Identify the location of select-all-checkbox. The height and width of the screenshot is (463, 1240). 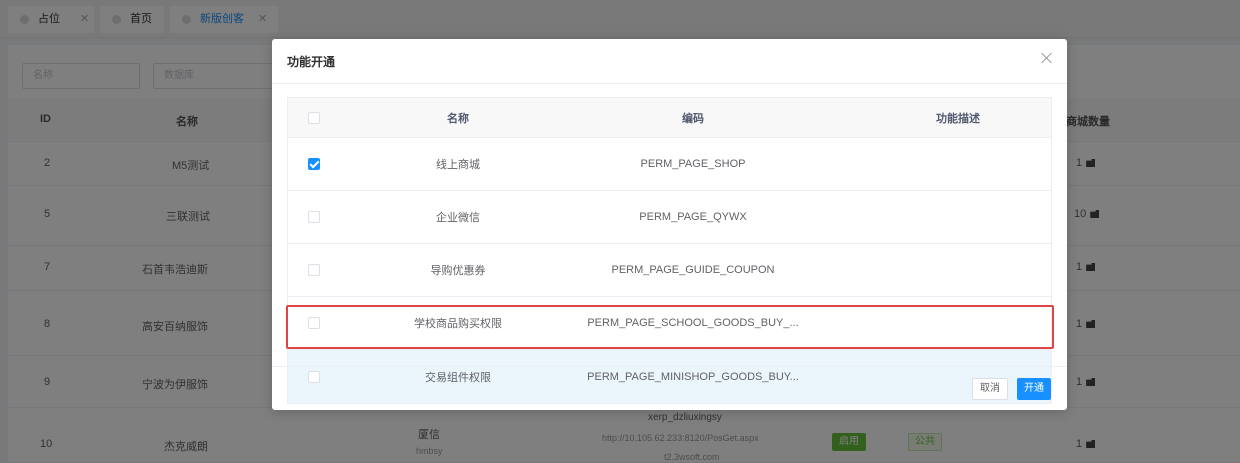
(314, 117).